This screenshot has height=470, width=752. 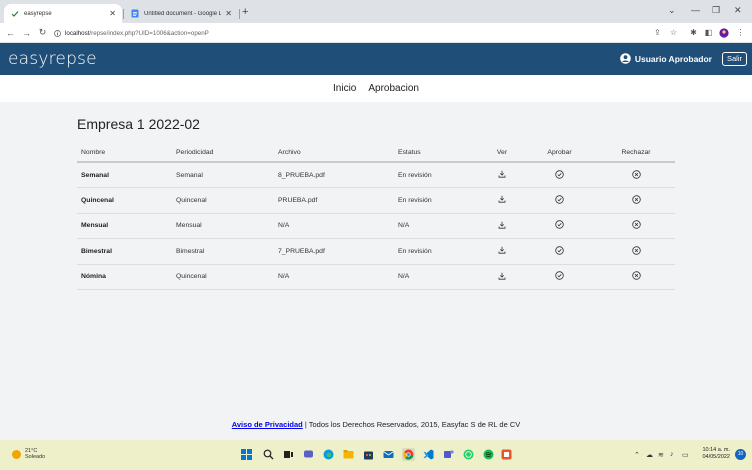 What do you see at coordinates (666, 58) in the screenshot?
I see `user-menu: Usuario Aprobador` at bounding box center [666, 58].